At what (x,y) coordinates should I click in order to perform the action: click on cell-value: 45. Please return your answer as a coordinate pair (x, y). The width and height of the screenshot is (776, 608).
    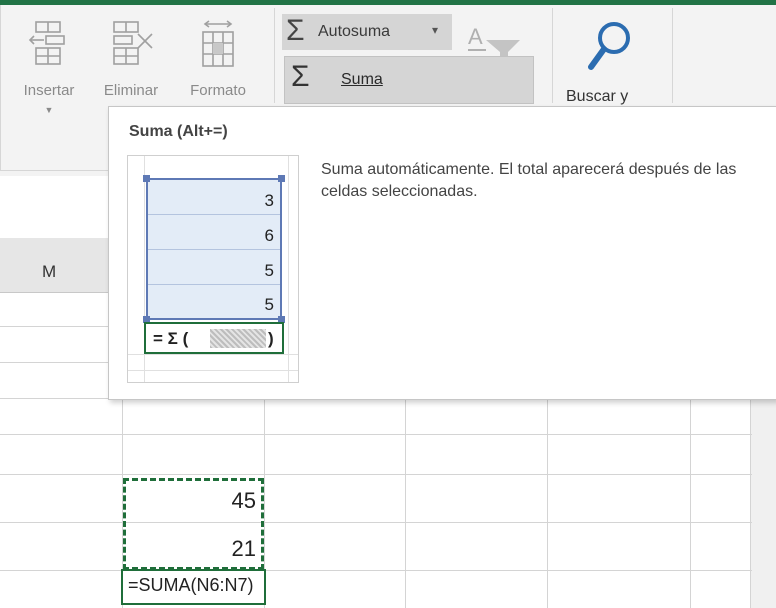
    Looking at the image, I should click on (190, 501).